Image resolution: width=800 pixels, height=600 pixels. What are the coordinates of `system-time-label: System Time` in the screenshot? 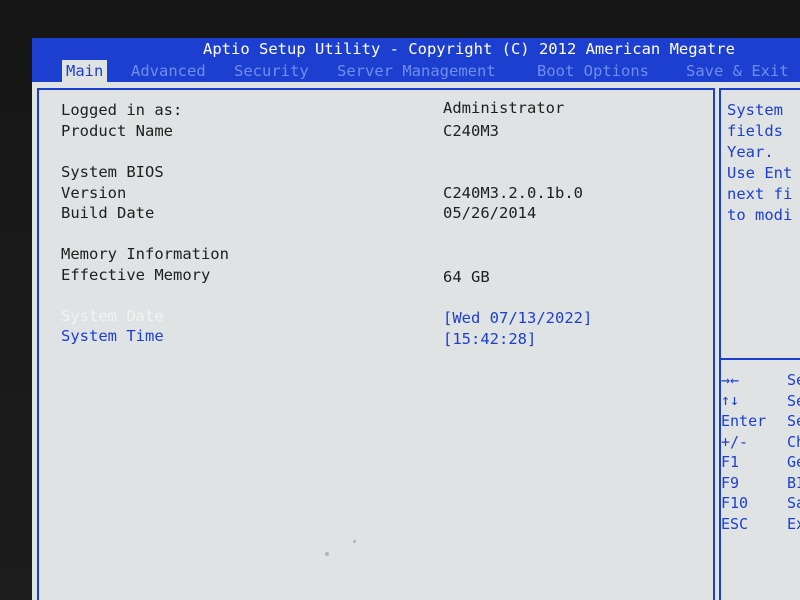 It's located at (112, 336).